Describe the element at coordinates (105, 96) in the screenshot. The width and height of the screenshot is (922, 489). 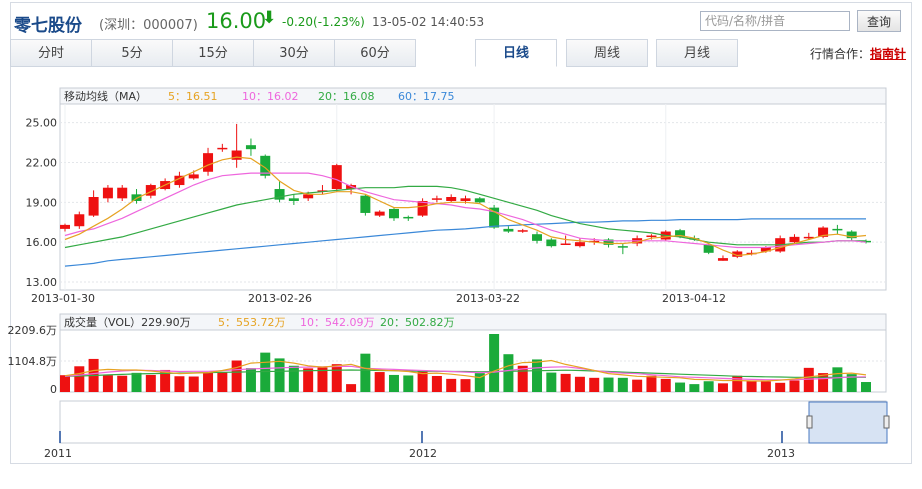
I see `price-legend-item: 移动均线（MA）` at that location.